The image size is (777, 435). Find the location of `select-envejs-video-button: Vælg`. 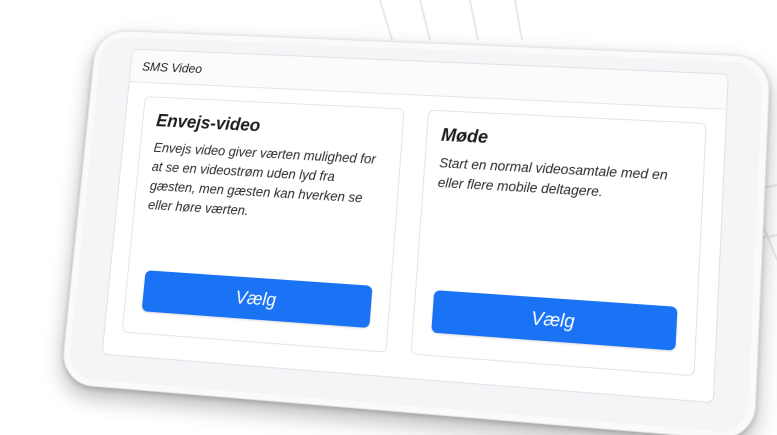

select-envejs-video-button: Vælg is located at coordinates (257, 299).